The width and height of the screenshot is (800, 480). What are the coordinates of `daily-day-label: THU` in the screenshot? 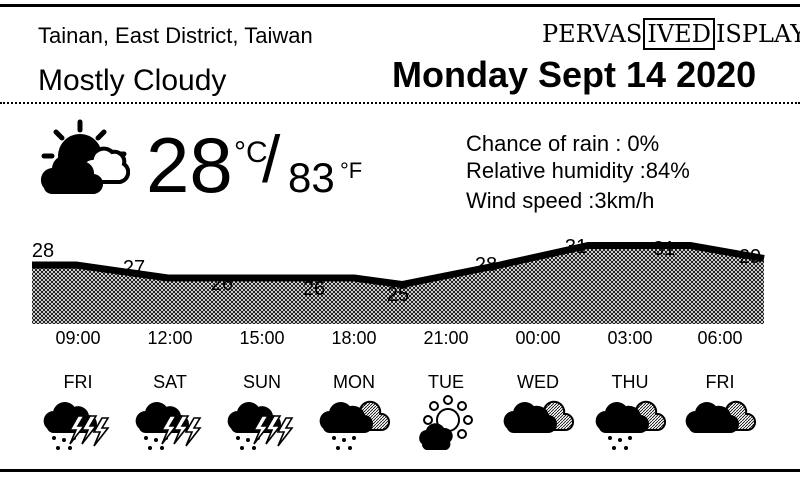 It's located at (630, 382).